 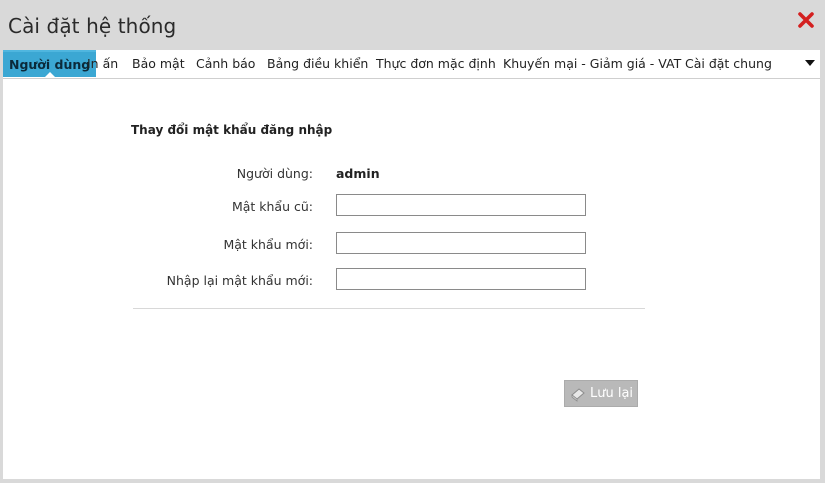 What do you see at coordinates (592, 63) in the screenshot?
I see `tab-khuyen-mai: Khuyến mại - Giảm giá - VAT` at bounding box center [592, 63].